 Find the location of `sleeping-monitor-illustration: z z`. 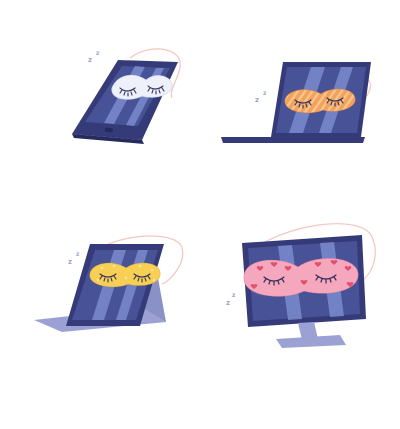

sleeping-monitor-illustration: z z is located at coordinates (302, 282).